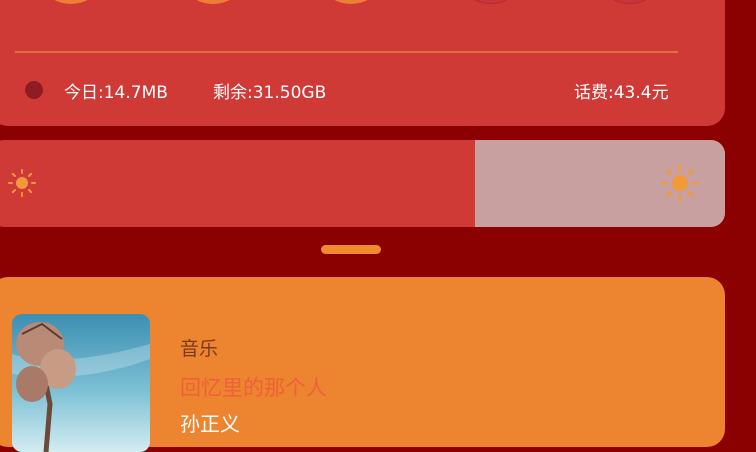 This screenshot has height=452, width=756. I want to click on sun-large-icon, so click(680, 183).